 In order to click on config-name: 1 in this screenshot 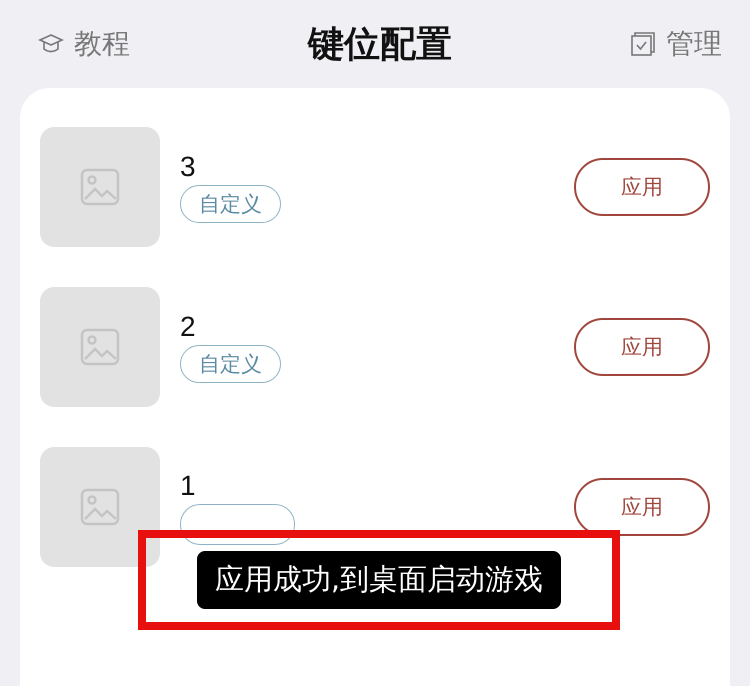, I will do `click(188, 486)`.